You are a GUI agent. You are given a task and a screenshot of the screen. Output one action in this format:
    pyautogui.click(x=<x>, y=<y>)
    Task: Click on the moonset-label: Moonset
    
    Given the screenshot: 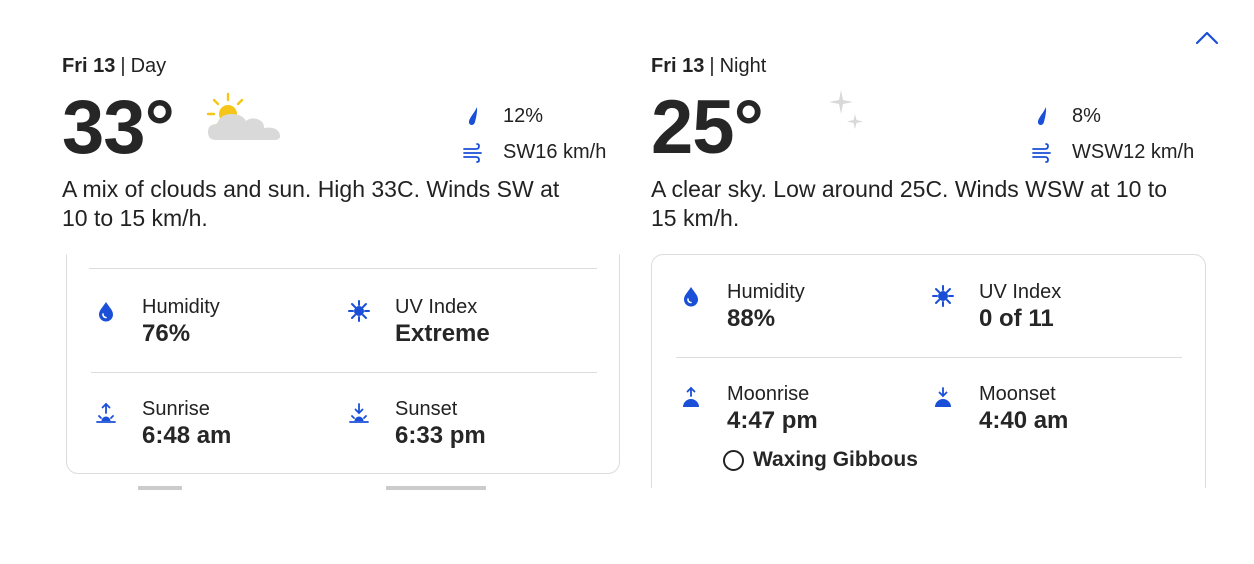 What is the action you would take?
    pyautogui.click(x=1017, y=394)
    